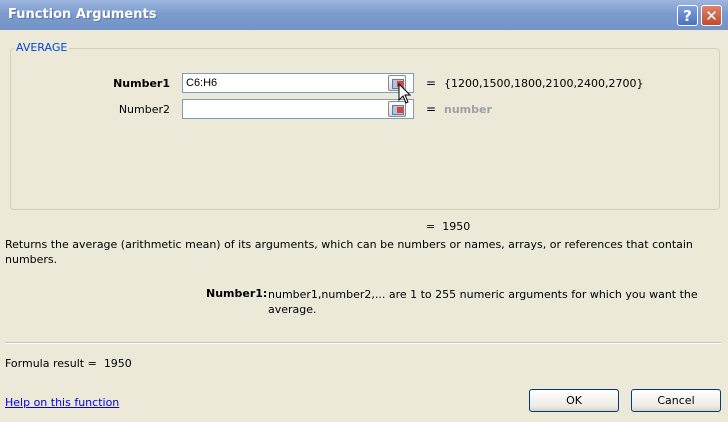  I want to click on function-result: 1950, so click(456, 226).